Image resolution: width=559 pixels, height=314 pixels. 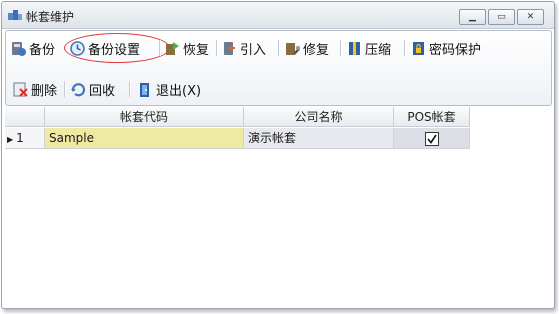 I want to click on repair-button: 修复, so click(x=306, y=48).